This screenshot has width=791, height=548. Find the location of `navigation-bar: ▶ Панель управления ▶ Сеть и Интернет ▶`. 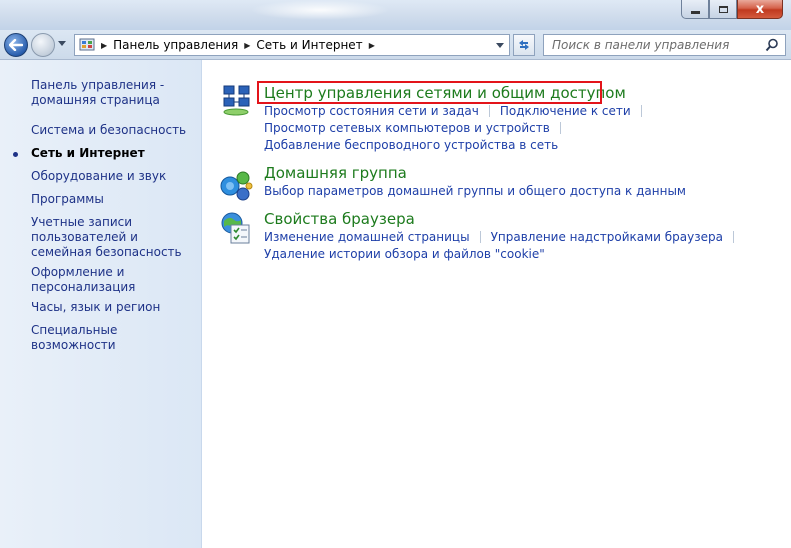

navigation-bar: ▶ Панель управления ▶ Сеть и Интернет ▶ is located at coordinates (395, 45).